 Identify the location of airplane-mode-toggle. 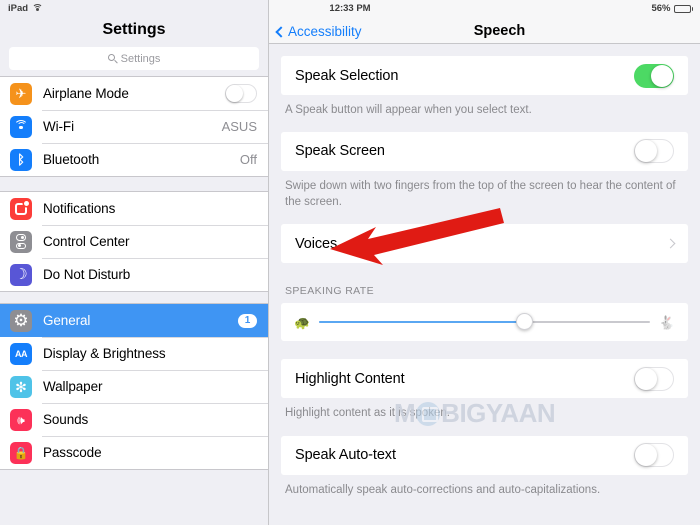
(241, 93).